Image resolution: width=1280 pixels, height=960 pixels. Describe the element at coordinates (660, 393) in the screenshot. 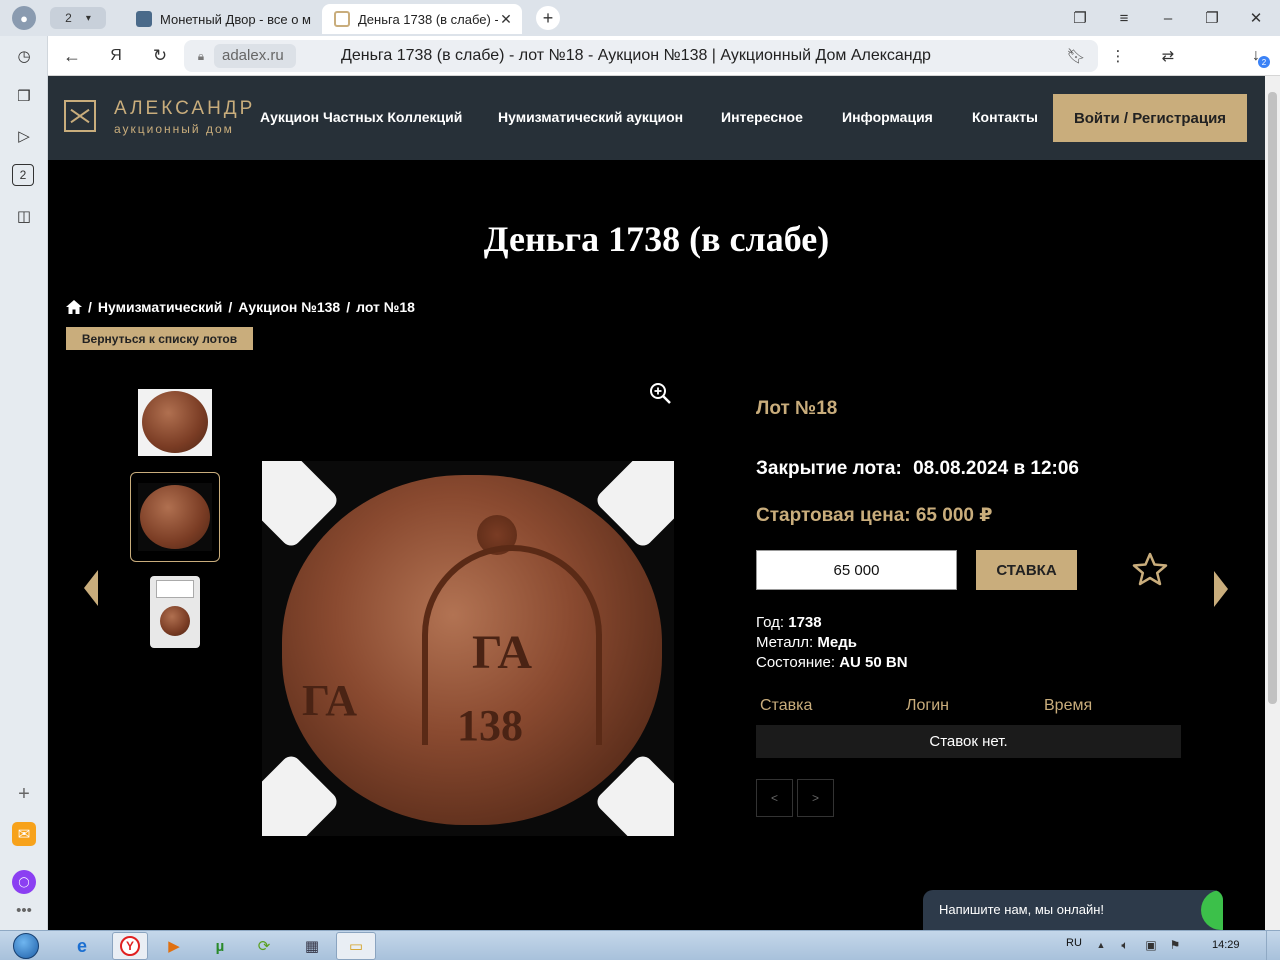

I see `zoom-icon` at that location.